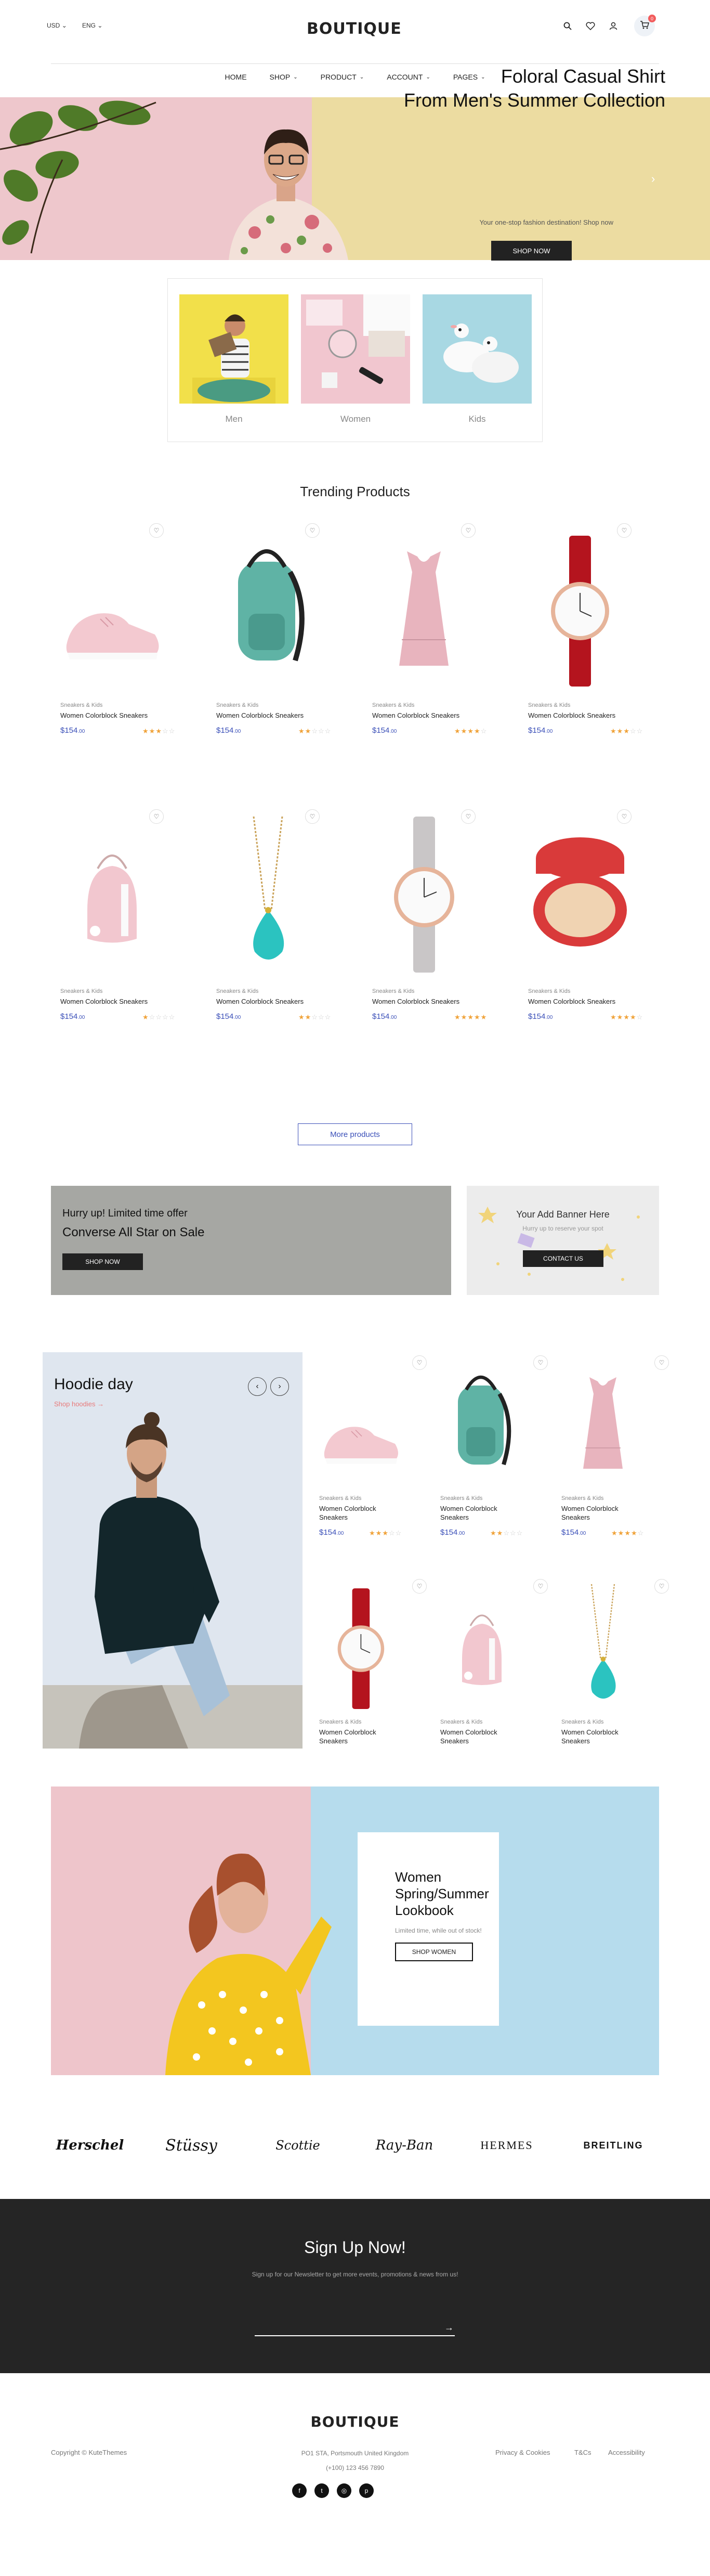 This screenshot has width=710, height=2576. I want to click on email-input, so click(355, 2327).